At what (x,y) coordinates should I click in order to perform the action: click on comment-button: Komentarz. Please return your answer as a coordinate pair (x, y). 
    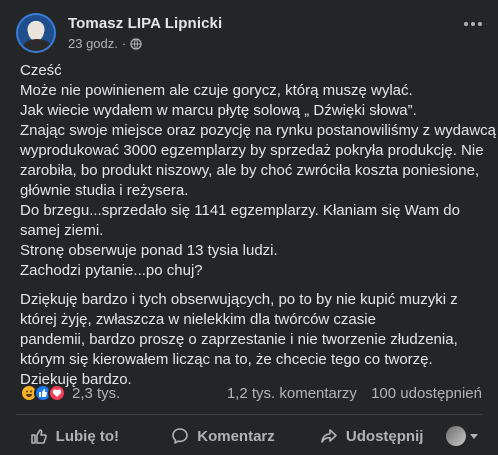
    Looking at the image, I should click on (223, 436).